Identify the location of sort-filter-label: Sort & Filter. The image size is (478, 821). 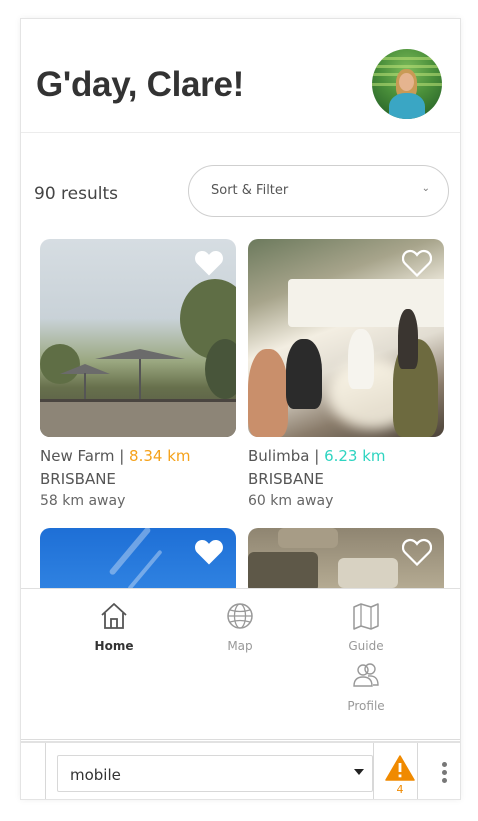
(250, 190).